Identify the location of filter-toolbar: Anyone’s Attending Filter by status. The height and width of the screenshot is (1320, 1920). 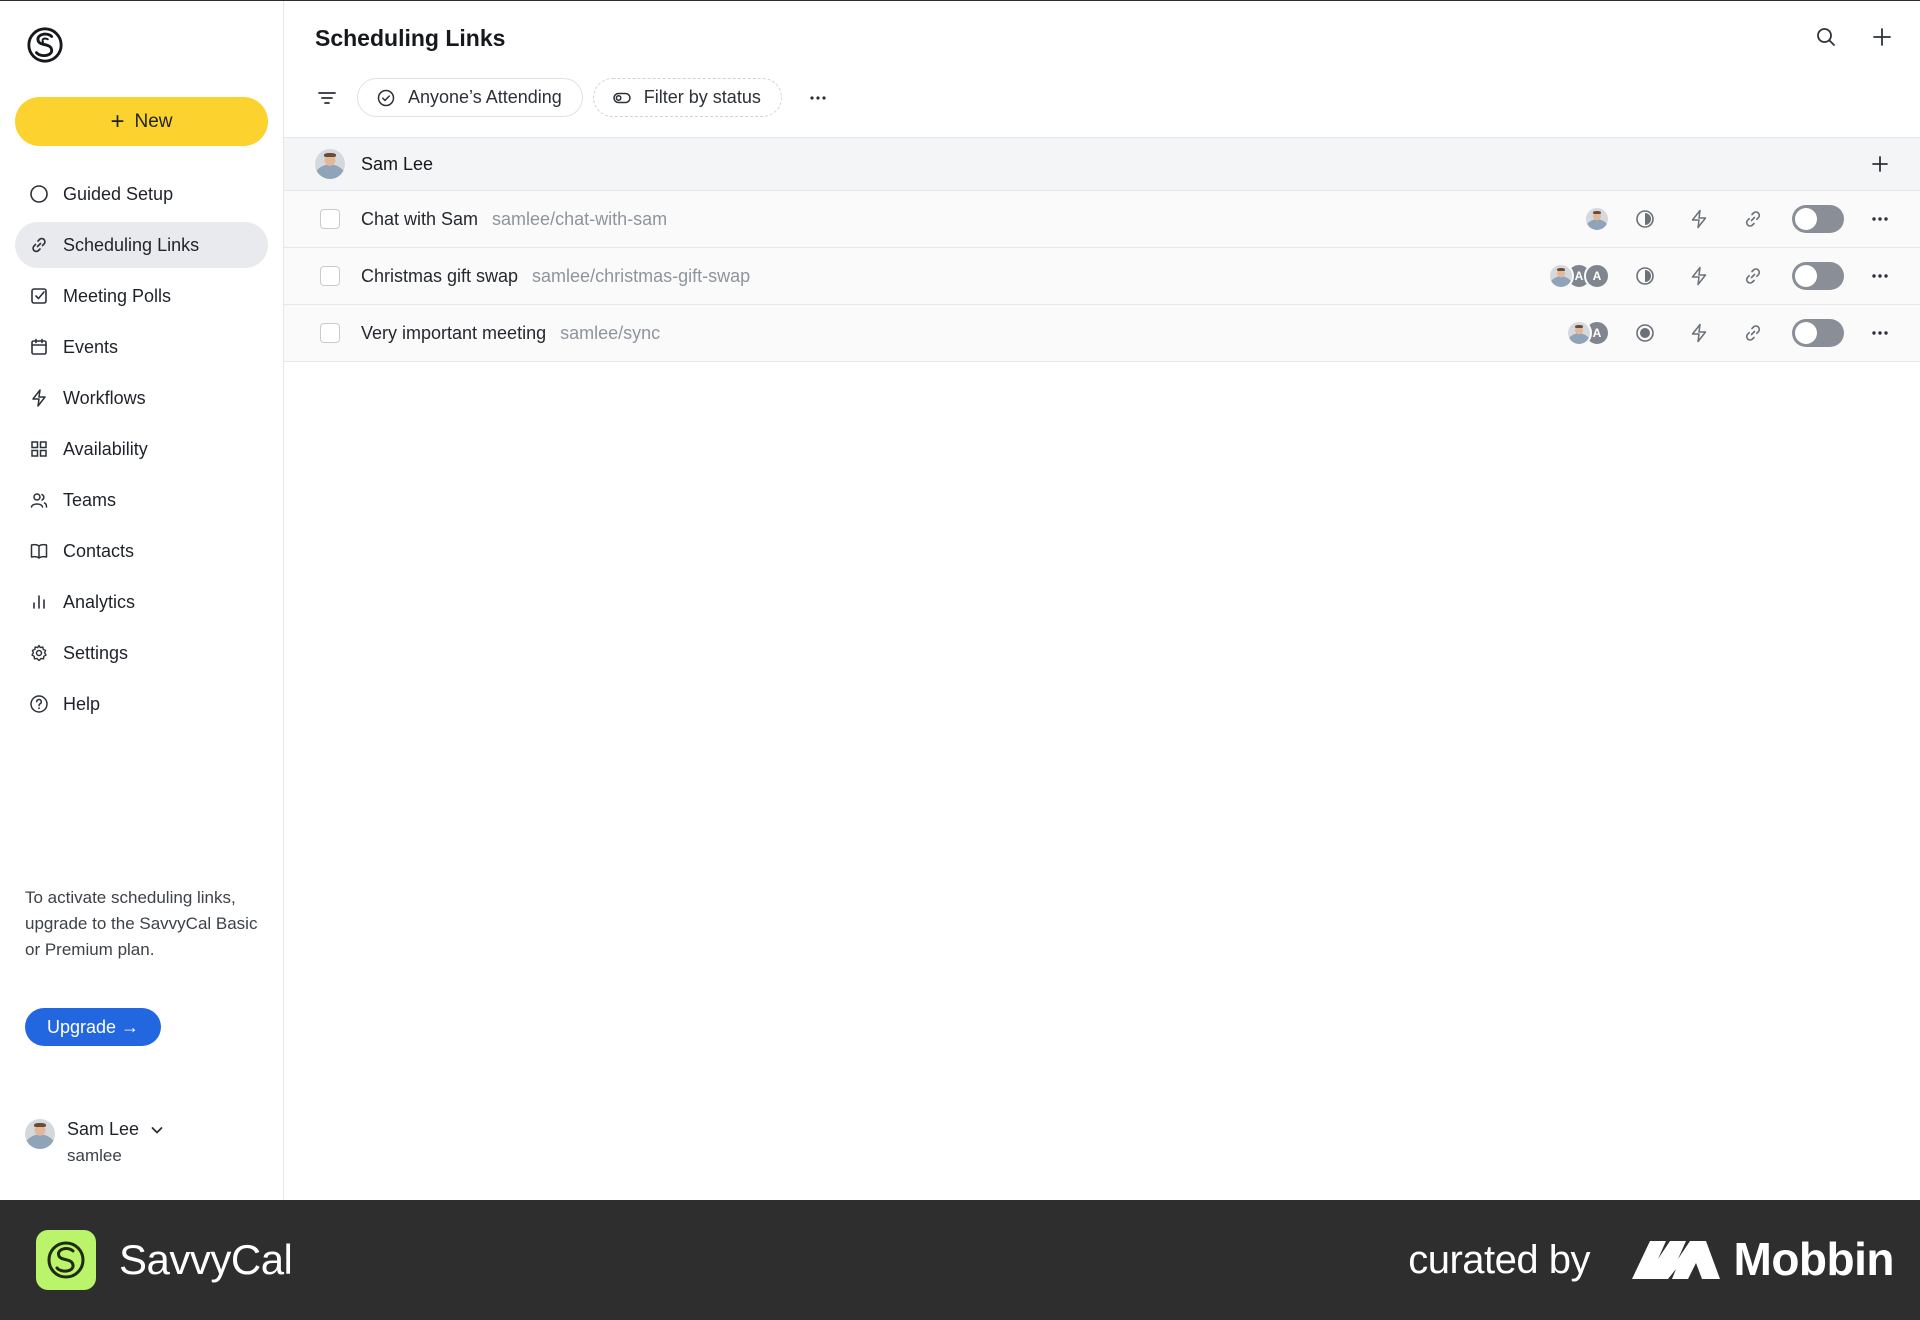
(573, 97).